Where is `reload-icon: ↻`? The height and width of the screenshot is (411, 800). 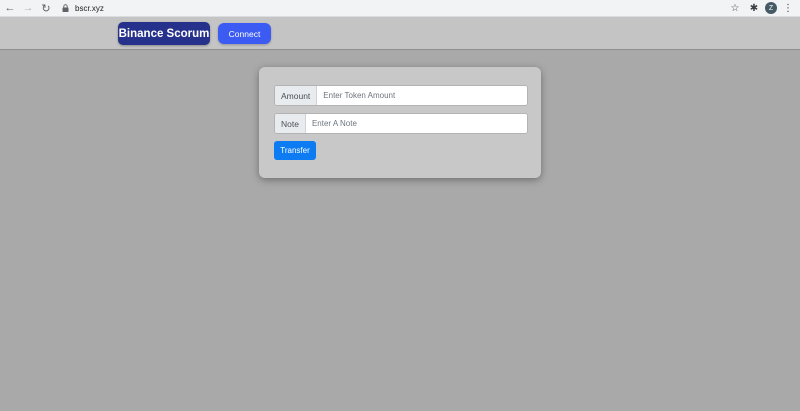
reload-icon: ↻ is located at coordinates (46, 8).